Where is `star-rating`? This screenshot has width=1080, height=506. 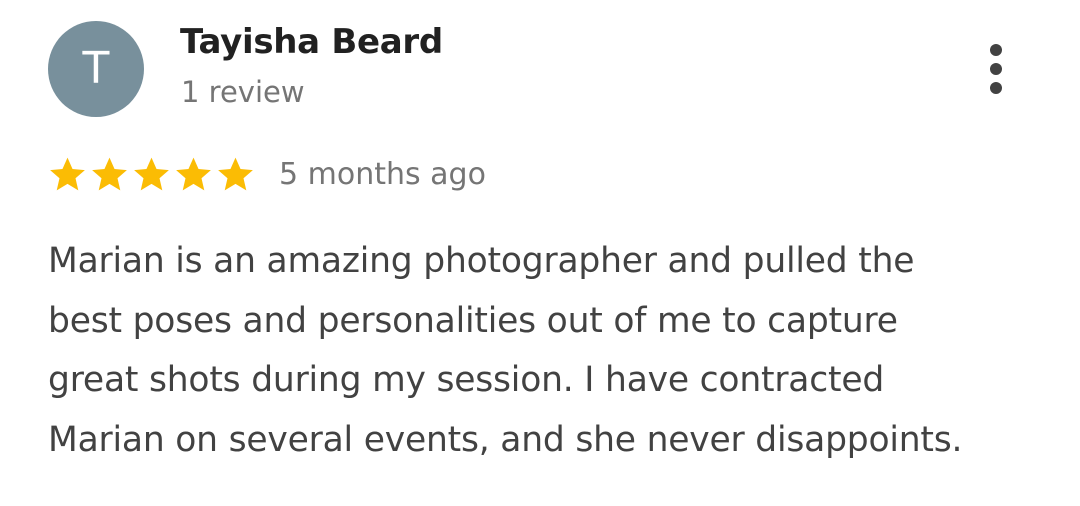 star-rating is located at coordinates (151, 174).